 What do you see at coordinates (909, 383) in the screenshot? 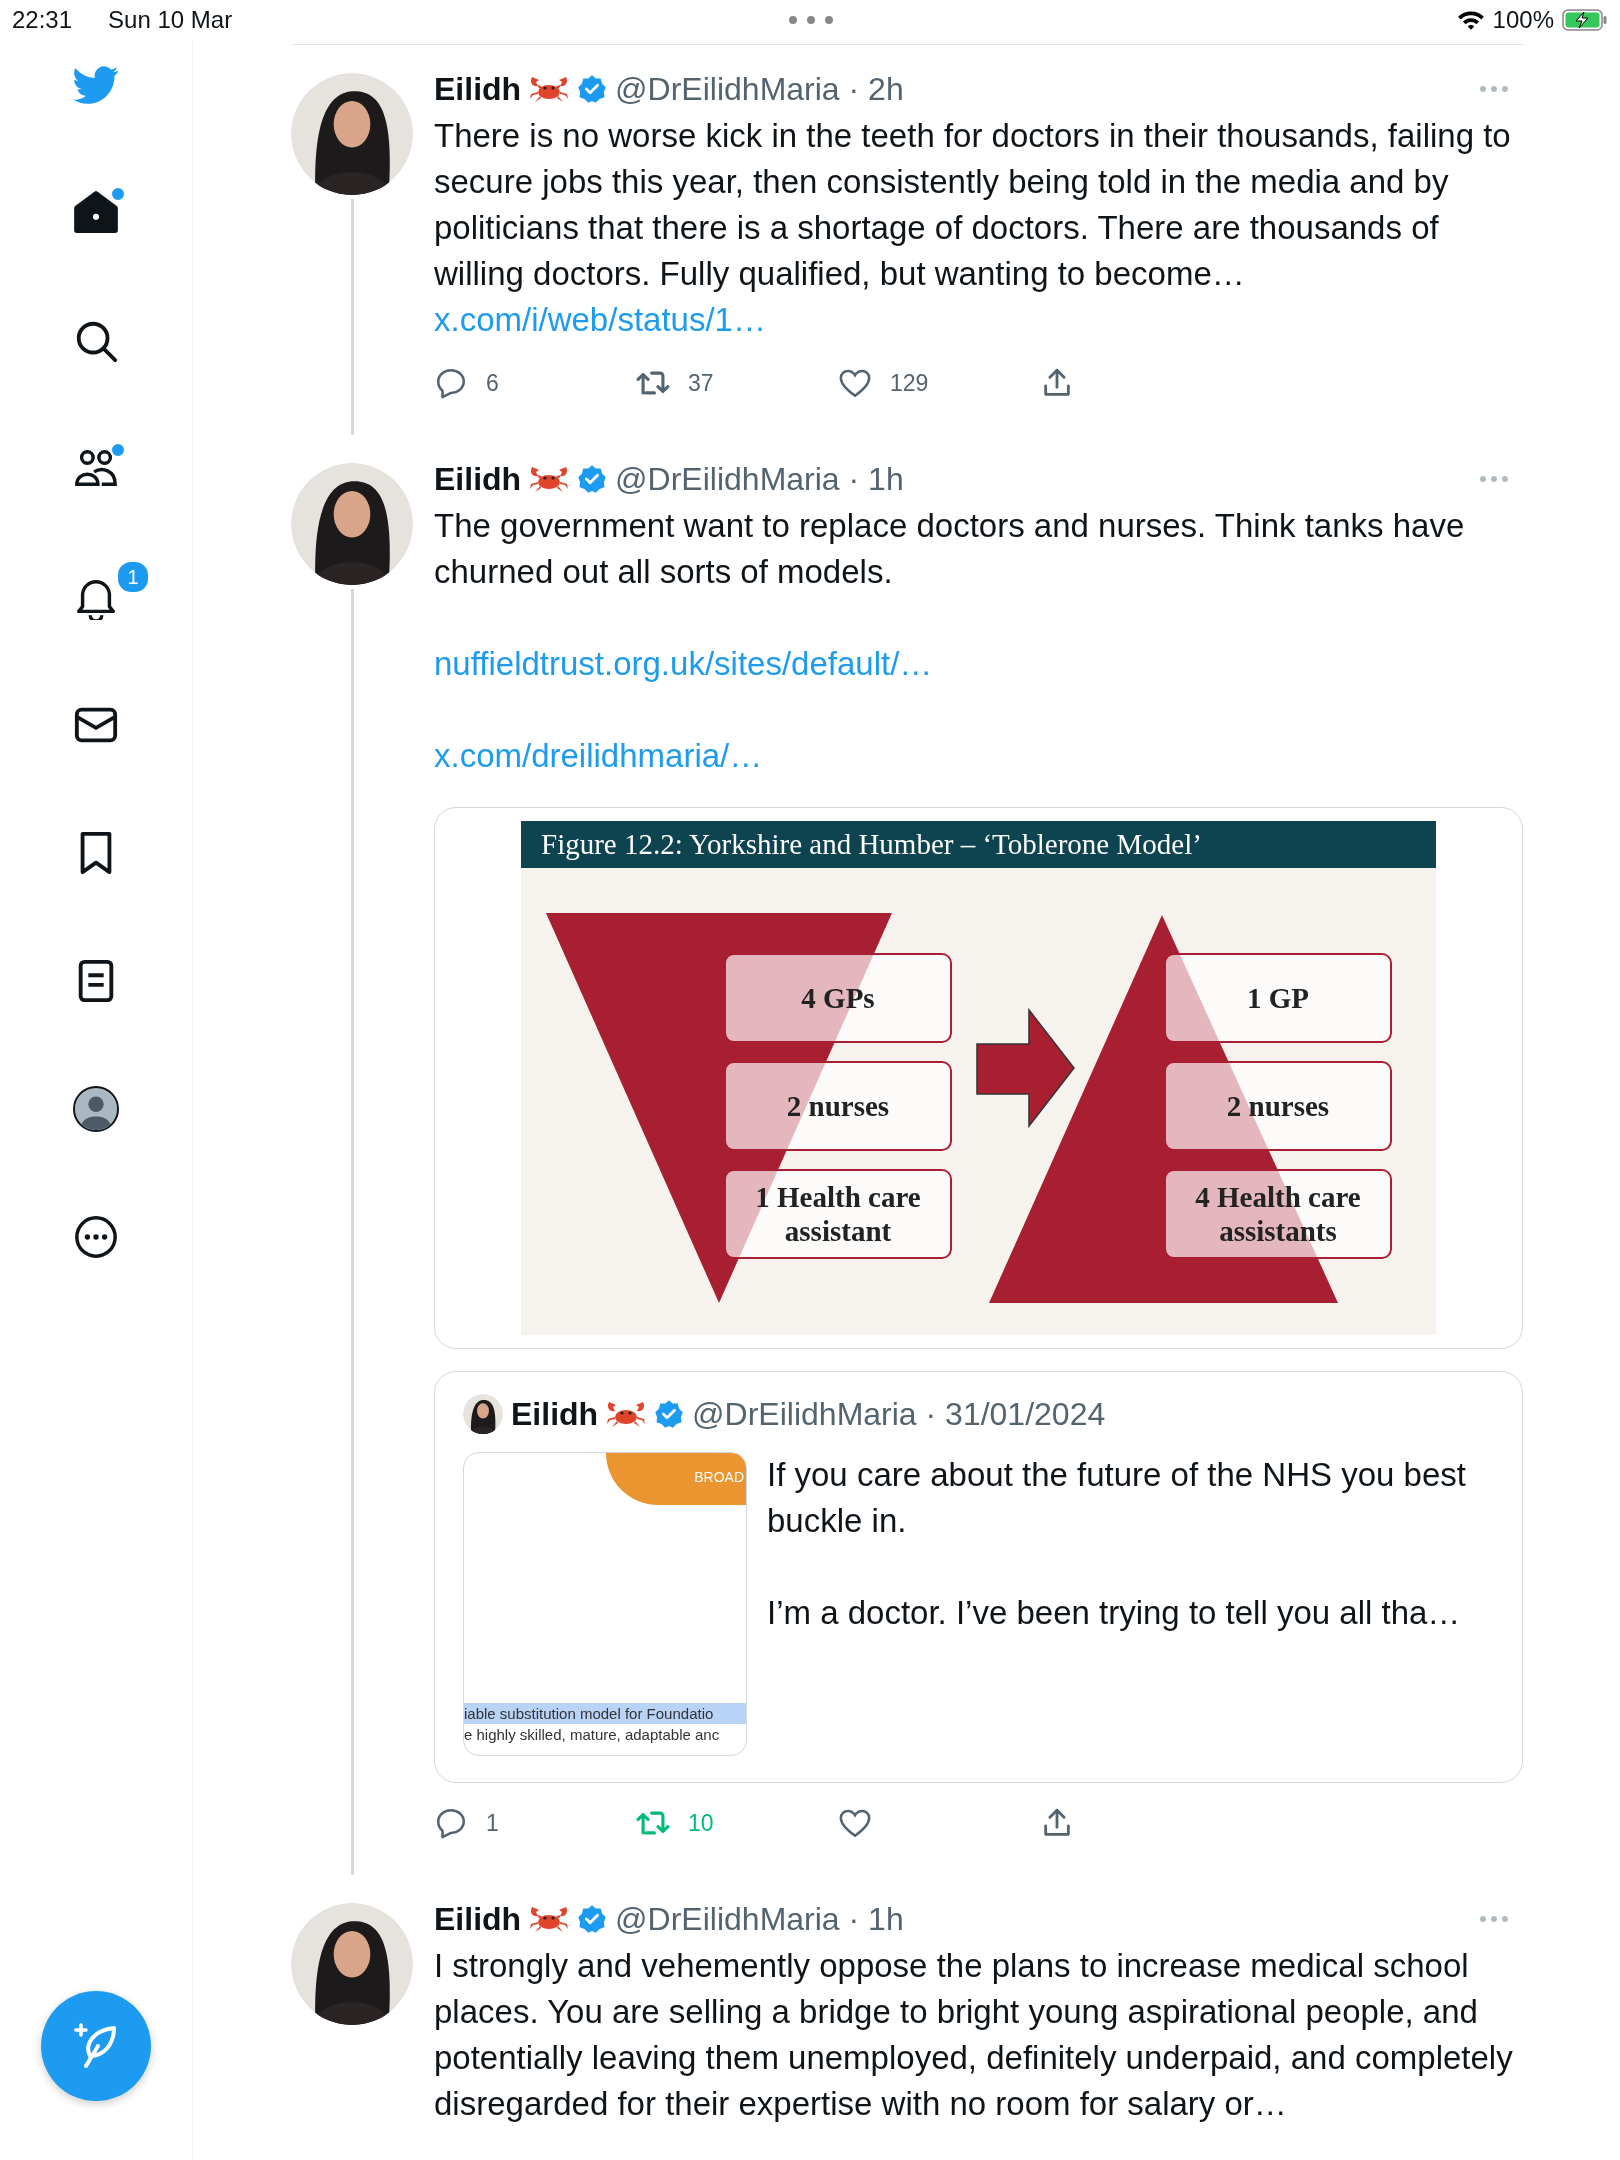
I see `like-count: 129` at bounding box center [909, 383].